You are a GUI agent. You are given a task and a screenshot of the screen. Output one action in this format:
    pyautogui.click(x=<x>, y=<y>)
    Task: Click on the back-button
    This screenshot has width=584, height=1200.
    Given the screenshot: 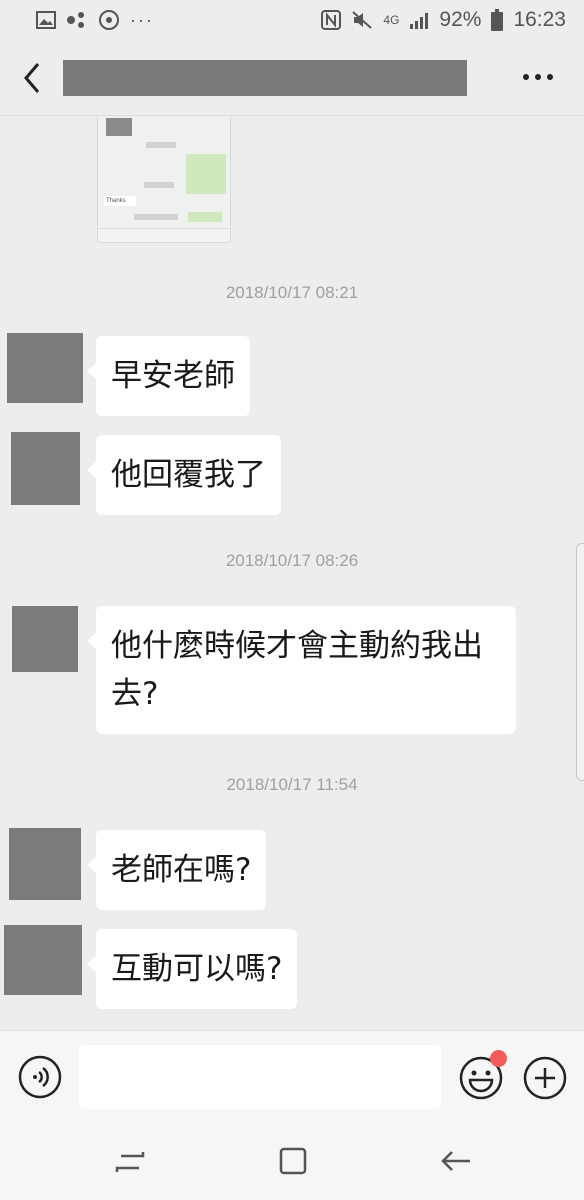 What is the action you would take?
    pyautogui.click(x=33, y=78)
    